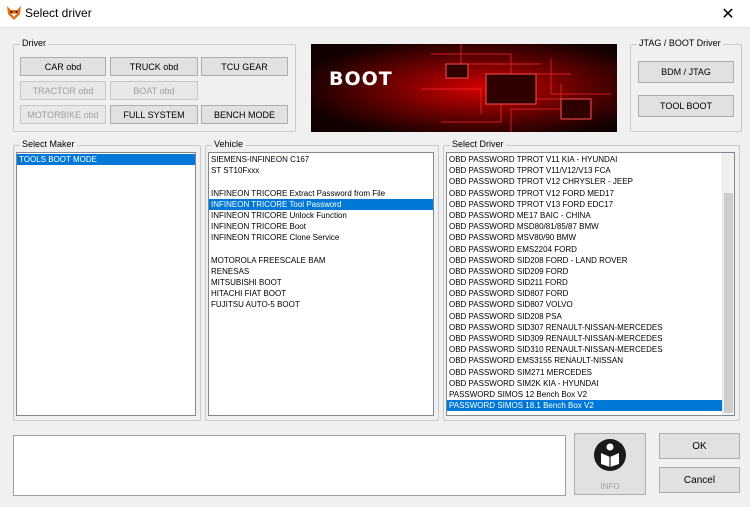  Describe the element at coordinates (686, 85) in the screenshot. I see `jtag-boot-group: JTAG / BOOT Driver` at that location.